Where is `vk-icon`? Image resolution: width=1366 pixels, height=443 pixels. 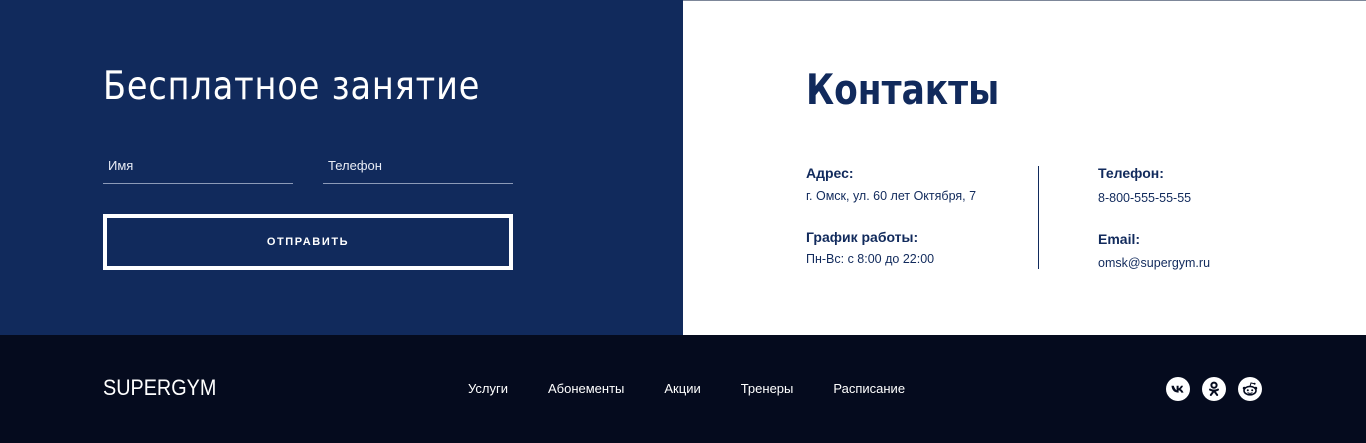 vk-icon is located at coordinates (1178, 389).